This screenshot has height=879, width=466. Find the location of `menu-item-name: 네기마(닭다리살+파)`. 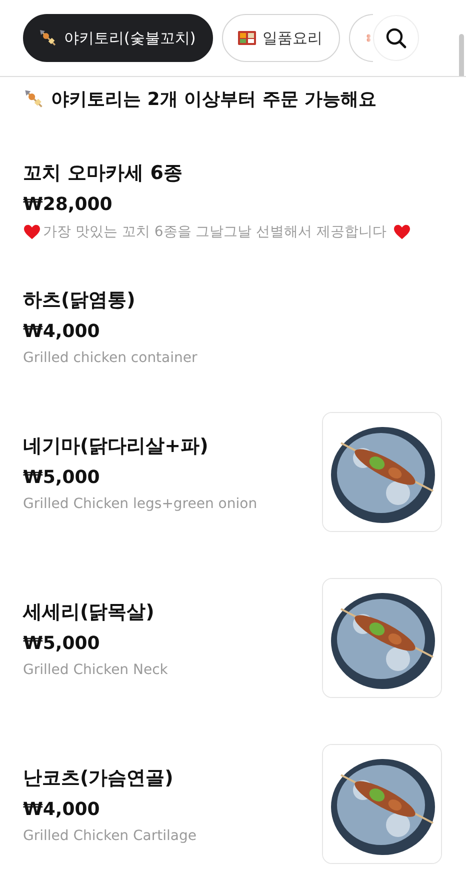

menu-item-name: 네기마(닭다리살+파) is located at coordinates (115, 445).